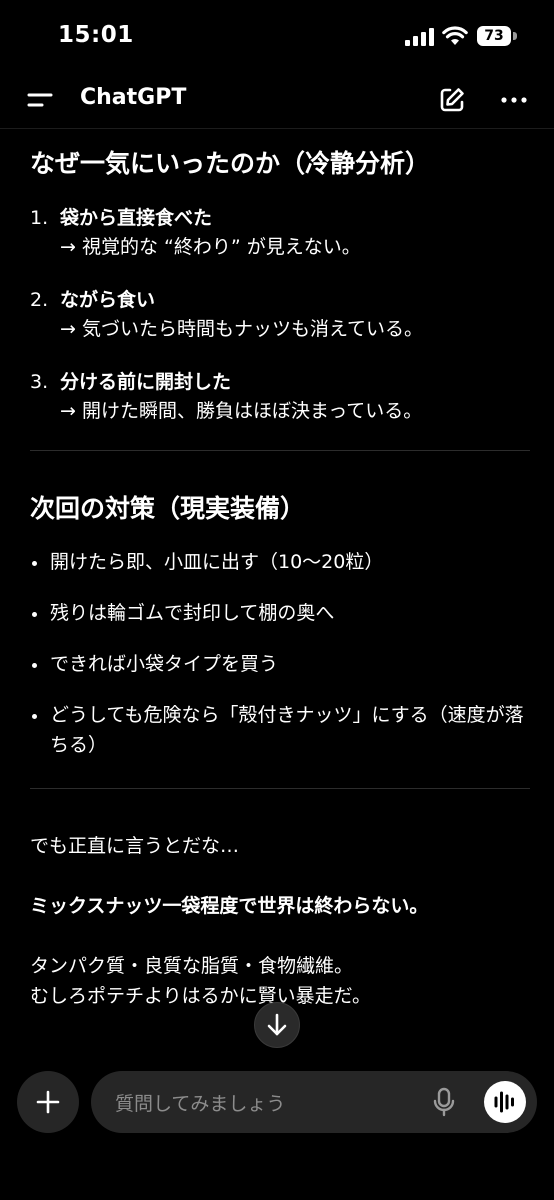 Image resolution: width=554 pixels, height=1200 pixels. Describe the element at coordinates (108, 300) in the screenshot. I see `list-item-title: ながら食い` at that location.